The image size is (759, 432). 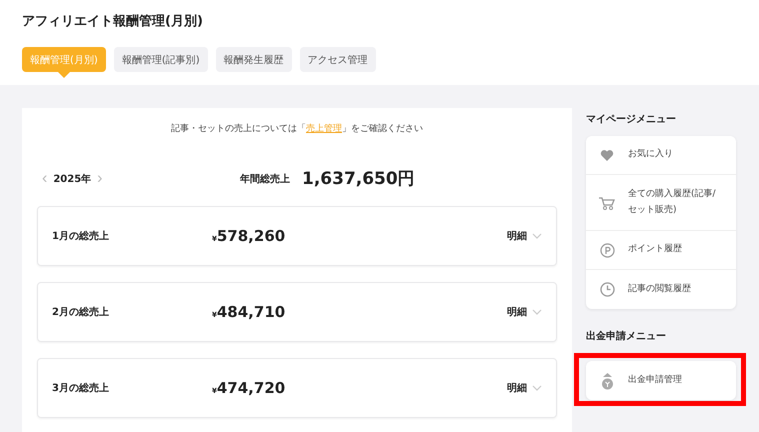 What do you see at coordinates (661, 203) in the screenshot?
I see `menu-item: 全ての購入履歴(記事/セット販売)` at bounding box center [661, 203].